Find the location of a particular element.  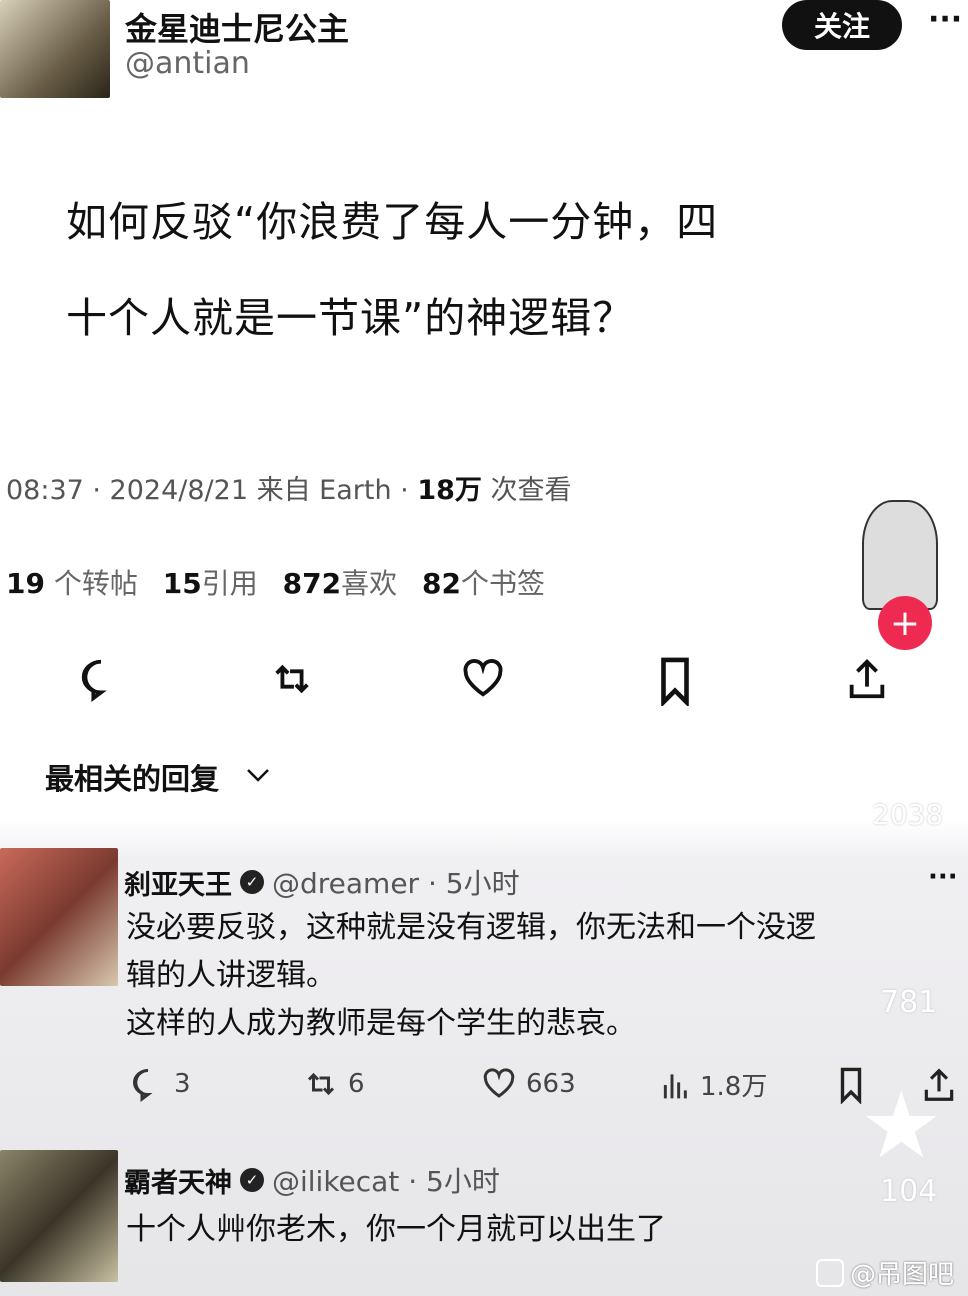

post-stats: 19 个转帖 15引用 872喜欢 82个书签 is located at coordinates (275, 582).